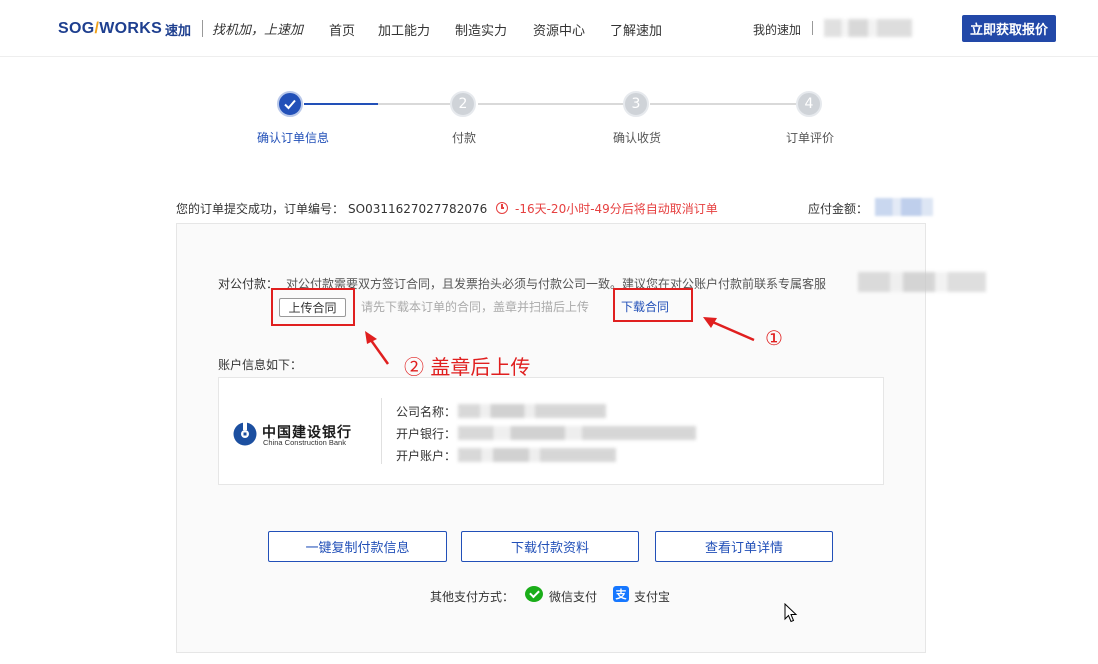 This screenshot has width=1098, height=664. Describe the element at coordinates (304, 442) in the screenshot. I see `bank-name-en: China Construction Bank` at that location.